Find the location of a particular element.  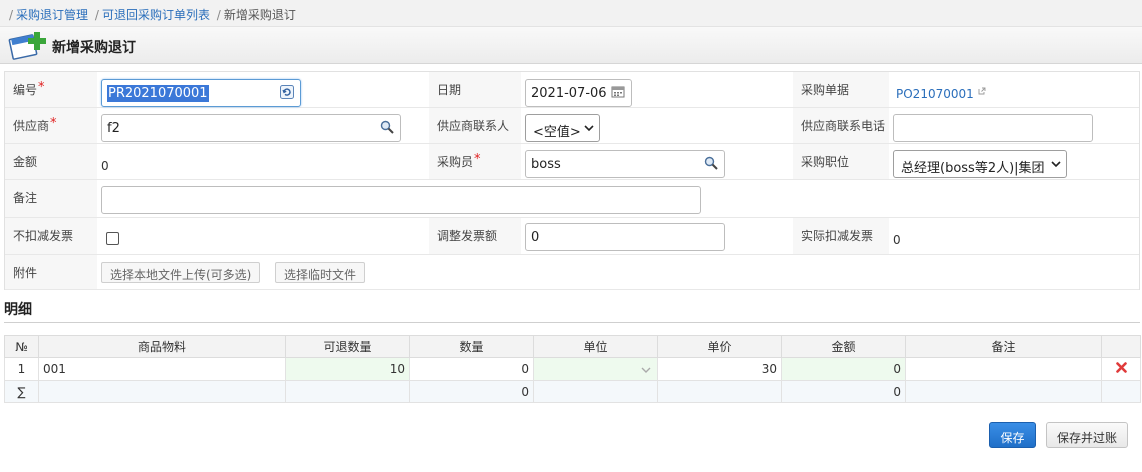

detail-section-title: 明细 is located at coordinates (18, 310).